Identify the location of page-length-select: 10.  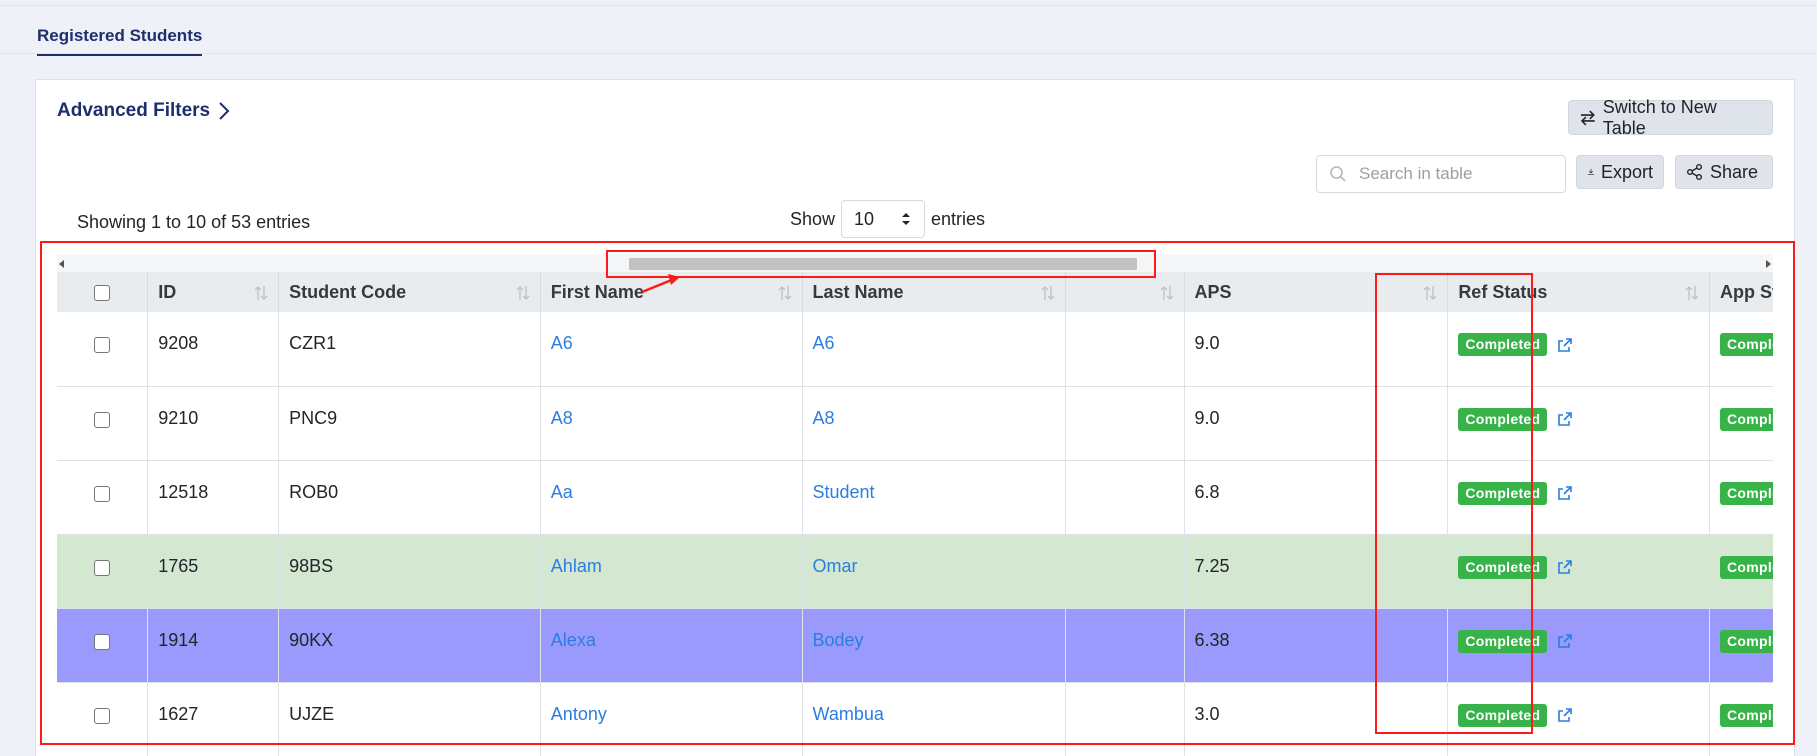
(883, 219).